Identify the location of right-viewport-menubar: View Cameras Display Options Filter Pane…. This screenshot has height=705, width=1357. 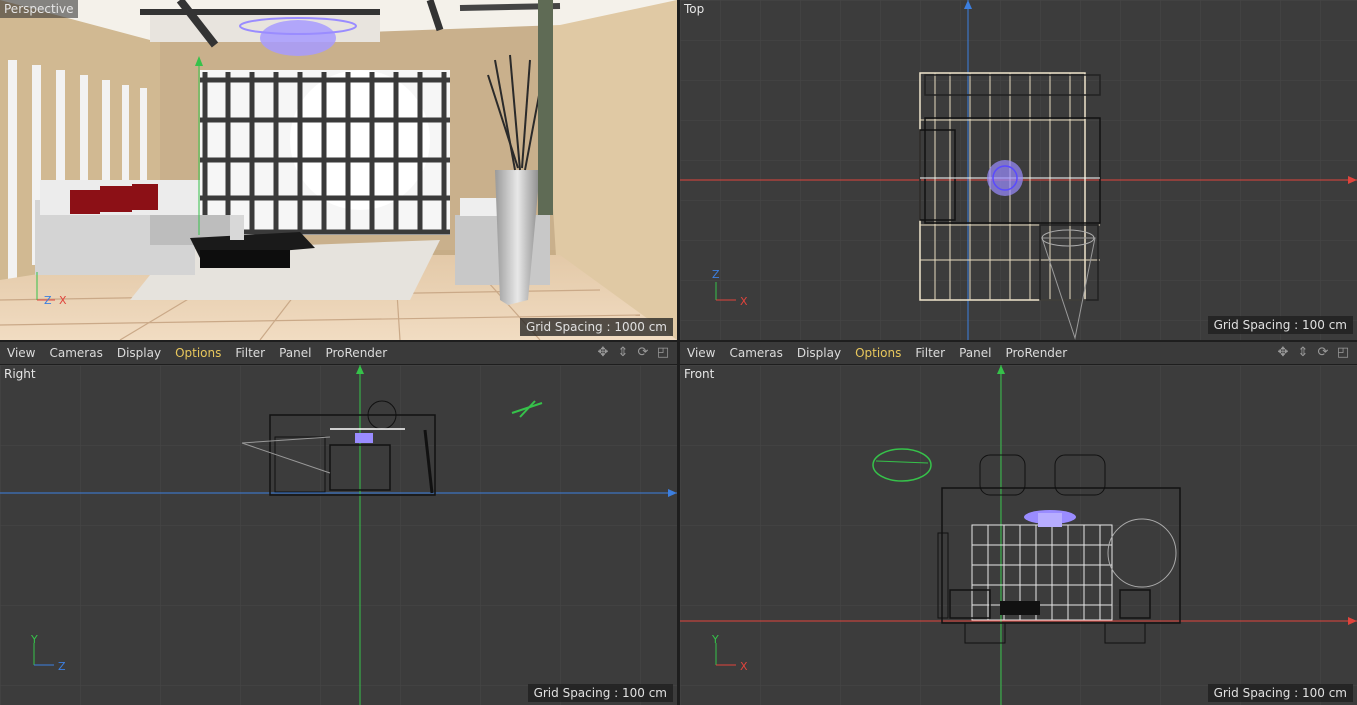
(338, 353).